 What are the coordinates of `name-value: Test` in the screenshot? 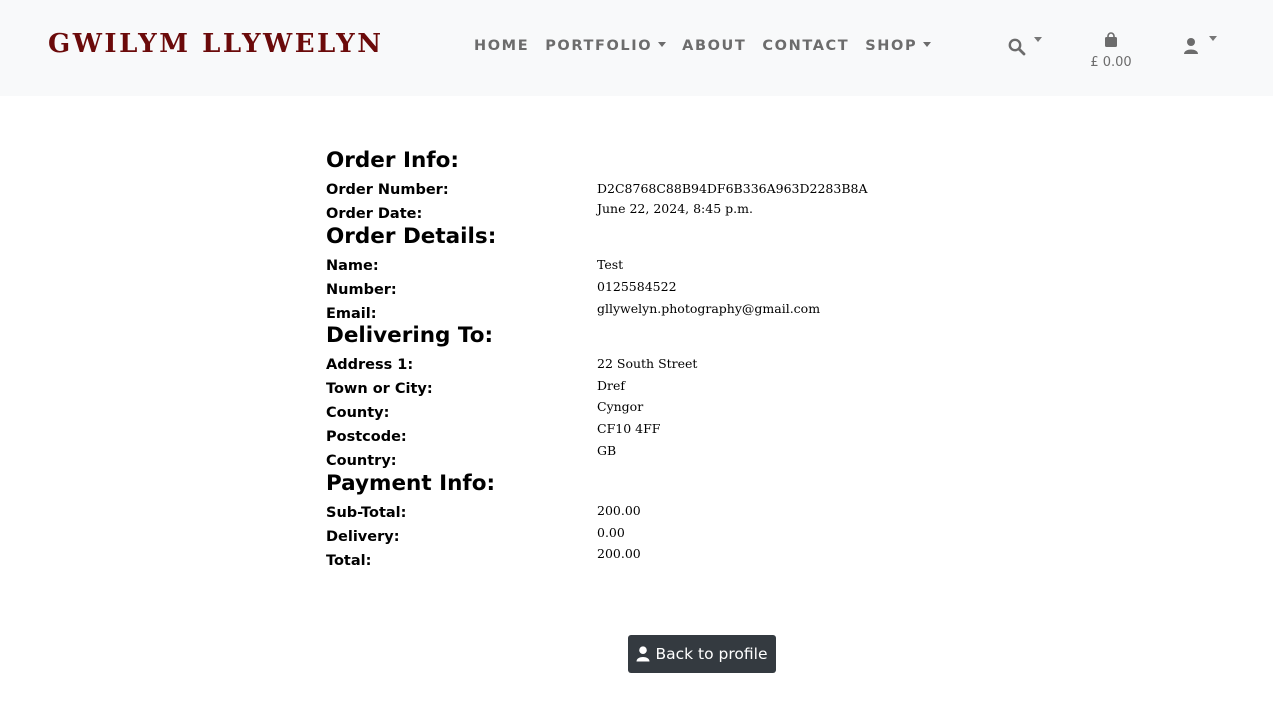 It's located at (610, 264).